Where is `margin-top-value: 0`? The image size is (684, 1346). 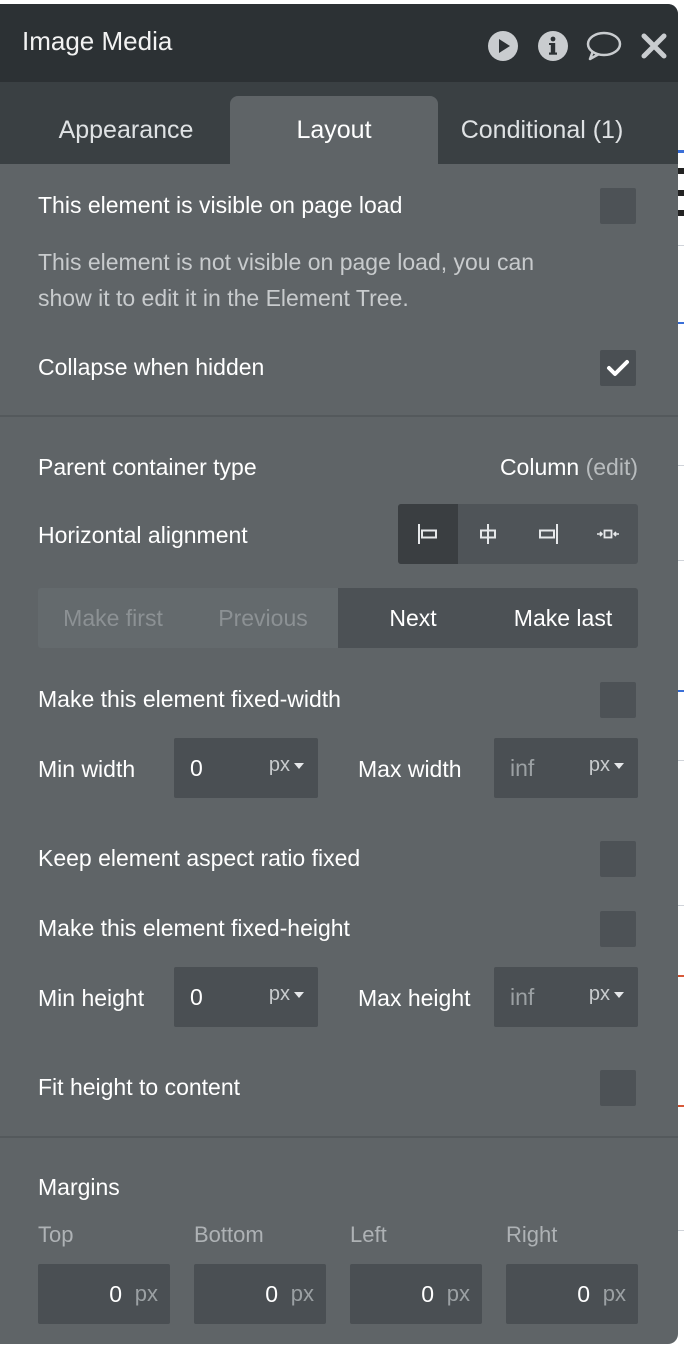 margin-top-value: 0 is located at coordinates (115, 1294).